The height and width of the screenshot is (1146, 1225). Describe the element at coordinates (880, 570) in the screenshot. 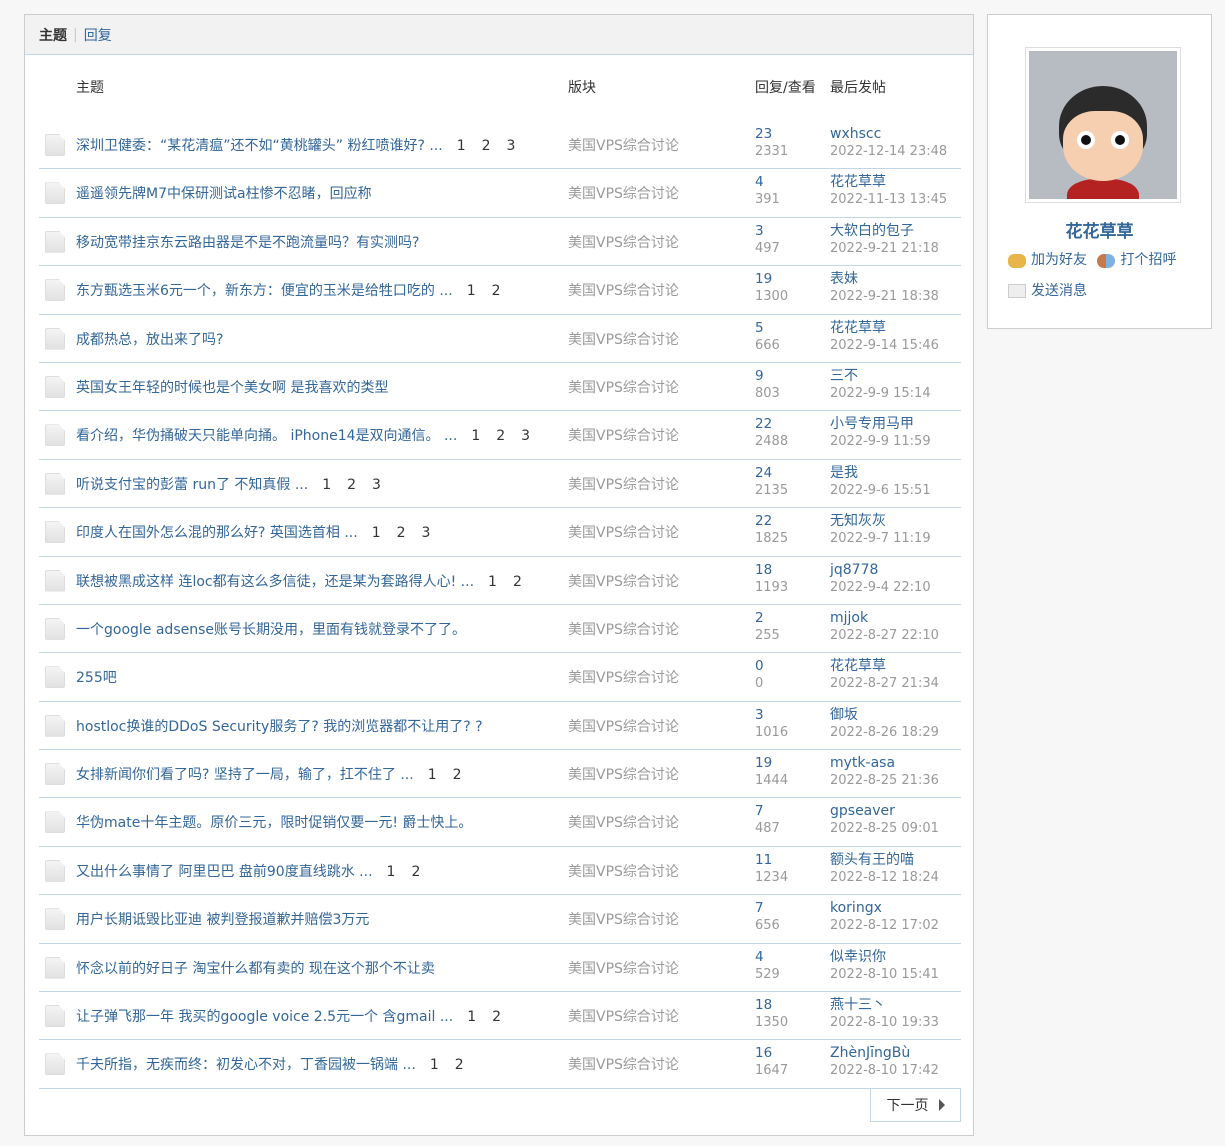

I see `last-poster-link: jq8778` at that location.